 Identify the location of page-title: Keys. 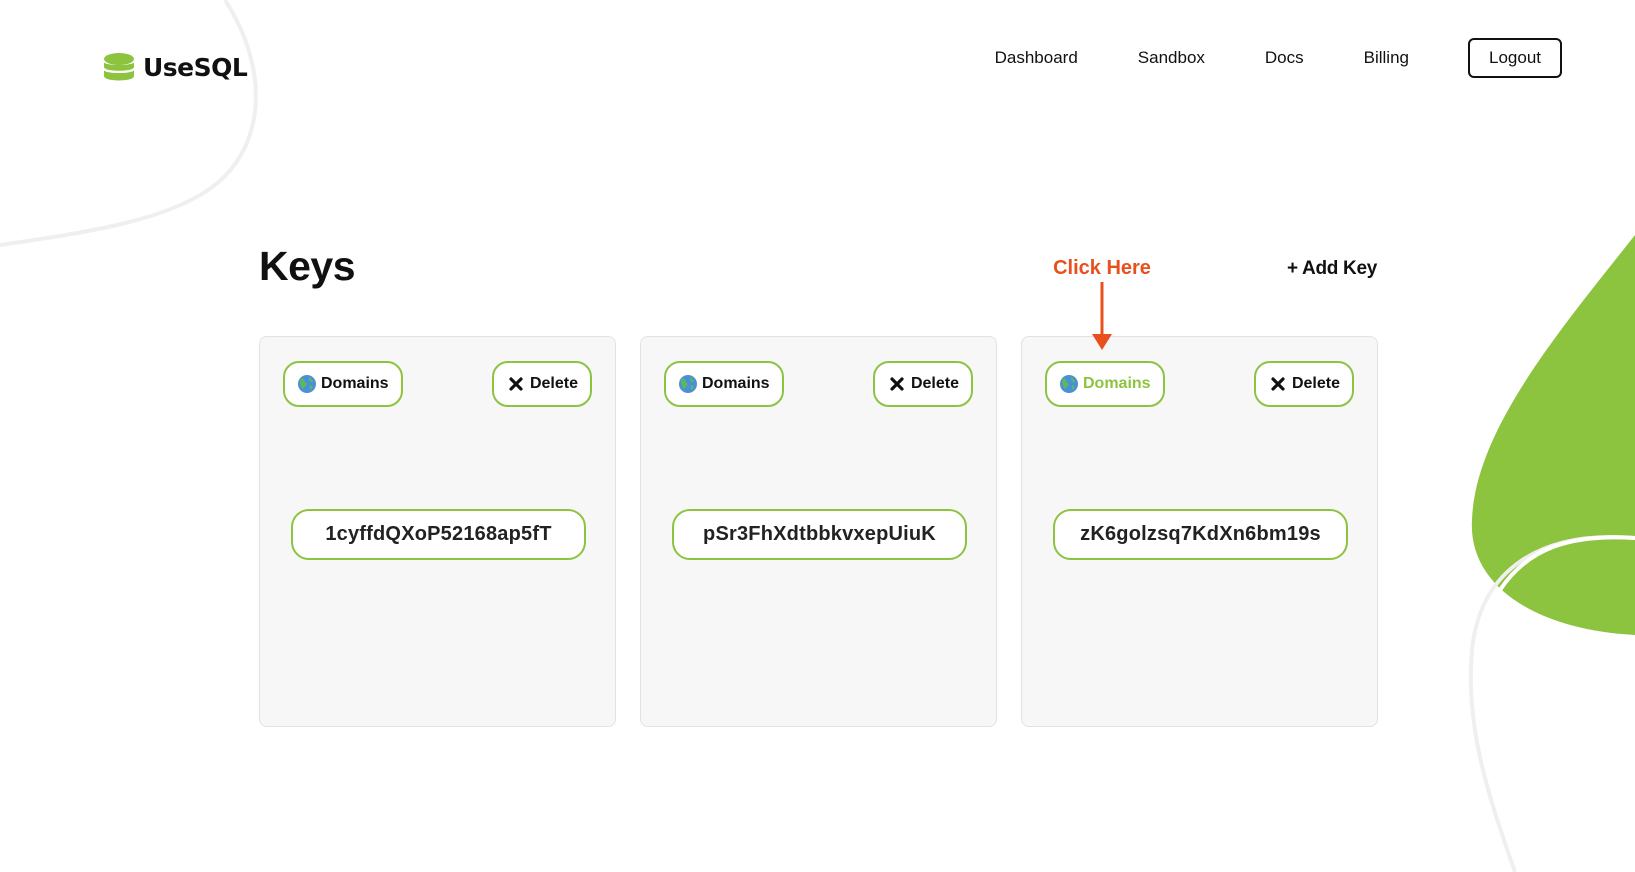
(307, 266).